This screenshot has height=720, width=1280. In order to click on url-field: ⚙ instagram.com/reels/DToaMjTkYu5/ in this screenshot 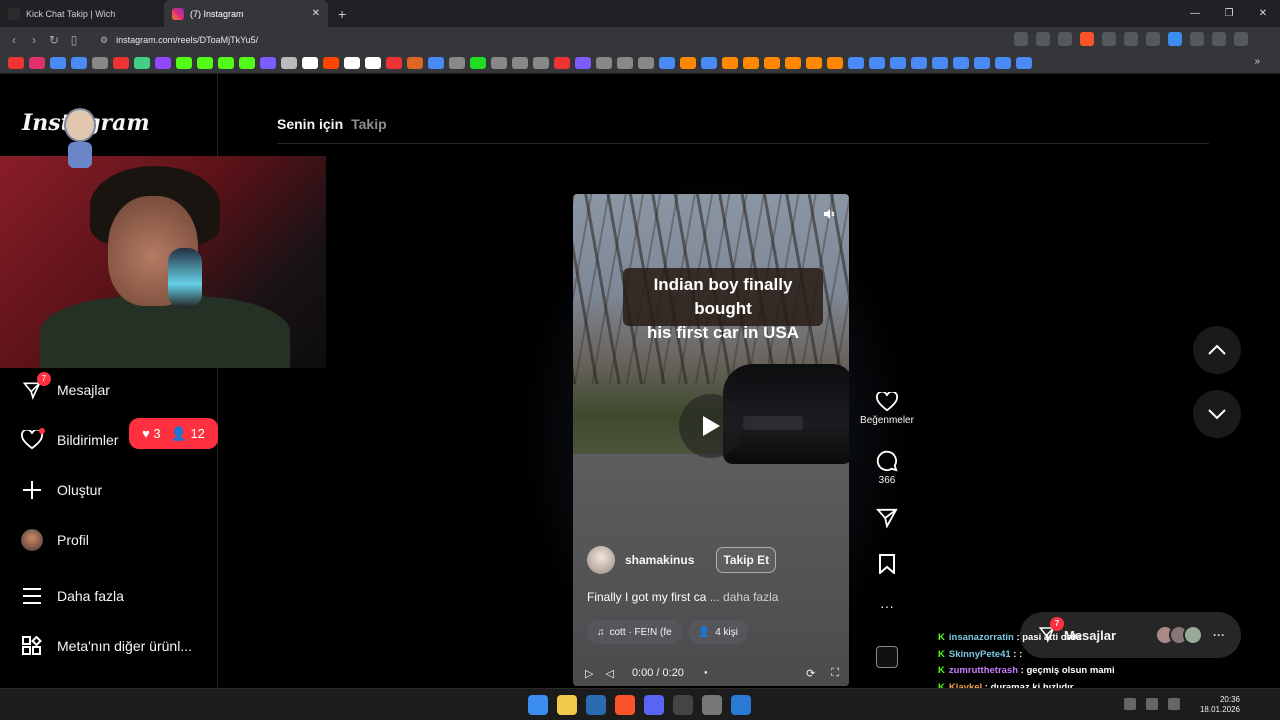, I will do `click(179, 40)`.